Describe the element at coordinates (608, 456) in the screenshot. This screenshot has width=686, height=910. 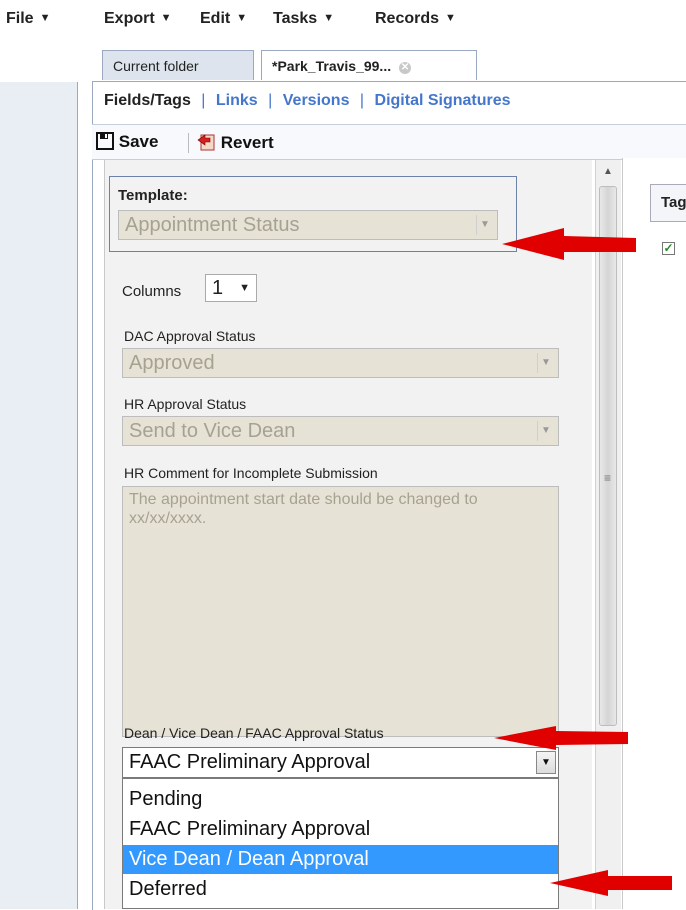
I see `scrollbar-thumb: ≡` at that location.